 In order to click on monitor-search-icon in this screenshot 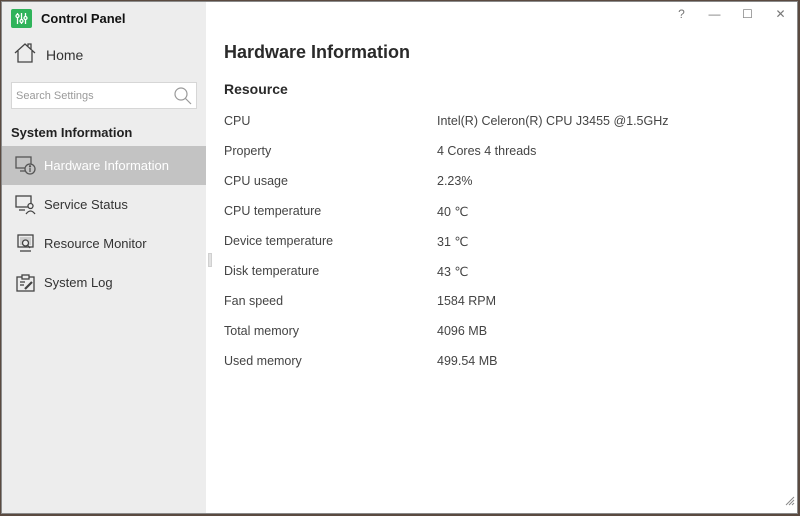, I will do `click(26, 244)`.